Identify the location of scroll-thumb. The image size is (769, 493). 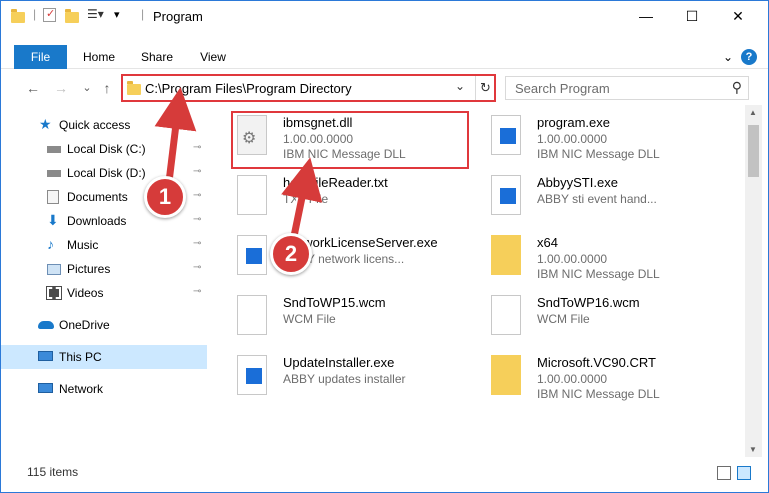
(753, 151).